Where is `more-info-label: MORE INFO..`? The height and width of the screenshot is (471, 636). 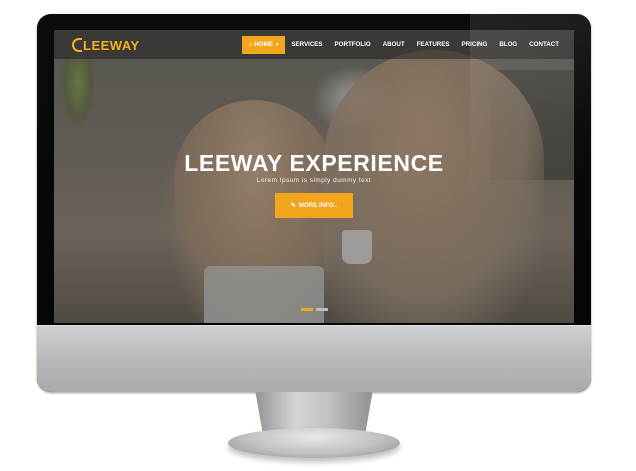
more-info-label: MORE INFO.. is located at coordinates (318, 205).